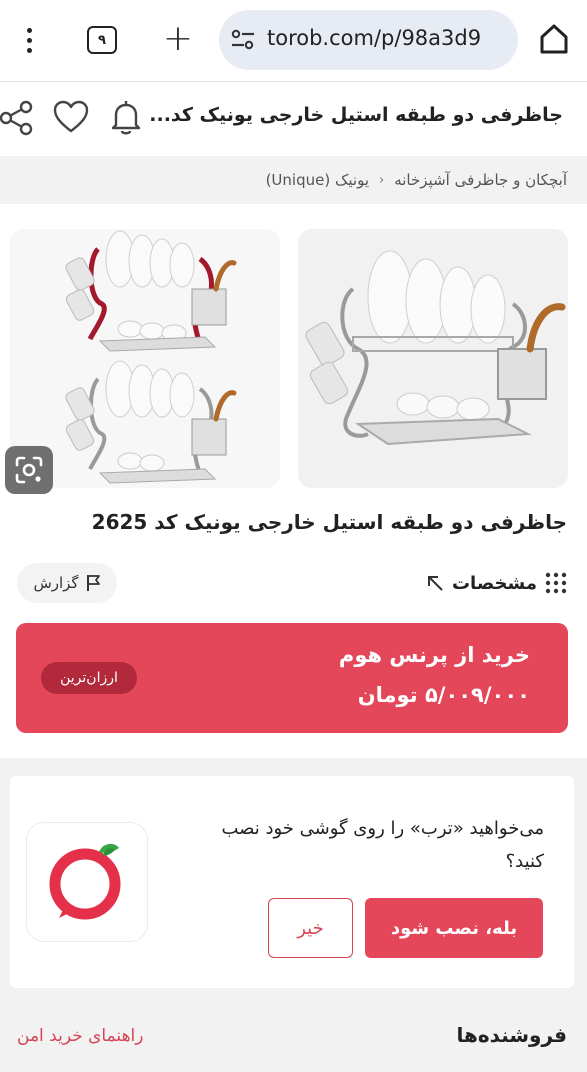 This screenshot has width=587, height=1072. What do you see at coordinates (554, 39) in the screenshot?
I see `home-icon` at bounding box center [554, 39].